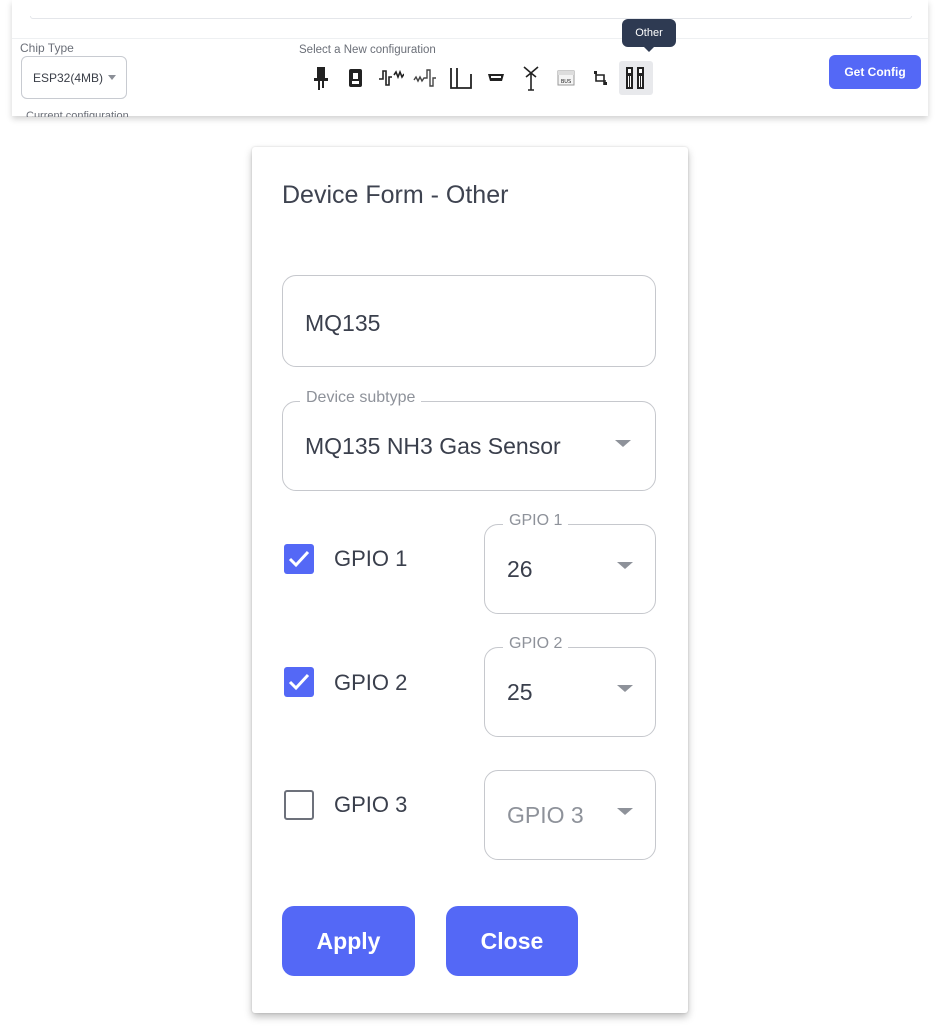 This screenshot has width=938, height=1028. What do you see at coordinates (426, 78) in the screenshot?
I see `analog-icon` at bounding box center [426, 78].